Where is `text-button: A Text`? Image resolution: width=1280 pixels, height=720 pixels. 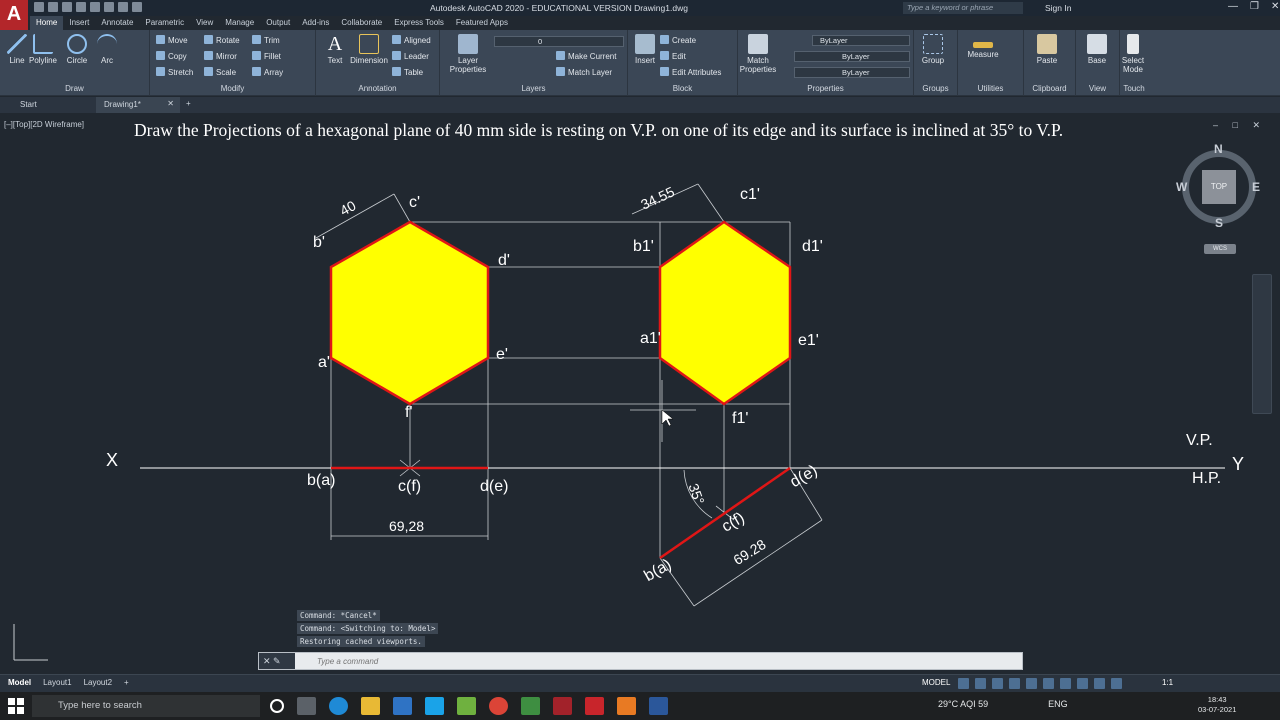 text-button: A Text is located at coordinates (335, 49).